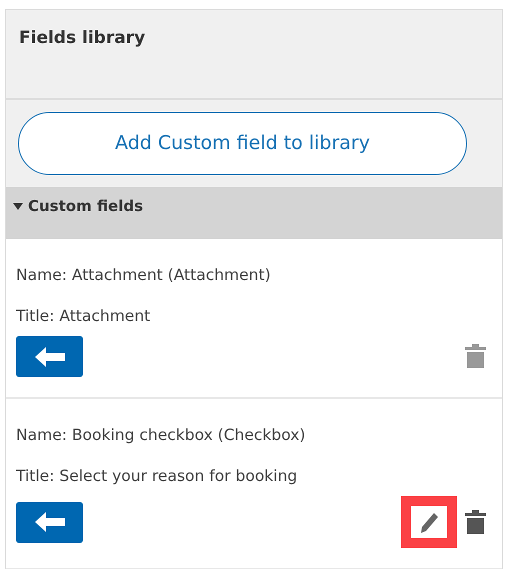 Image resolution: width=507 pixels, height=569 pixels. Describe the element at coordinates (242, 143) in the screenshot. I see `add-custom-field-button: Add Custom field to library` at that location.